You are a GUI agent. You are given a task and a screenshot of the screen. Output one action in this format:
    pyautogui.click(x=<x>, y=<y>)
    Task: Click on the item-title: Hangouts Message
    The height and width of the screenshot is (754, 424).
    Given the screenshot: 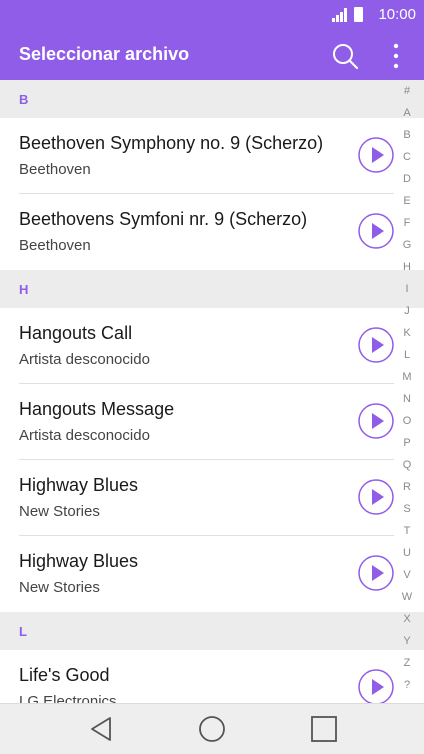 What is the action you would take?
    pyautogui.click(x=97, y=409)
    